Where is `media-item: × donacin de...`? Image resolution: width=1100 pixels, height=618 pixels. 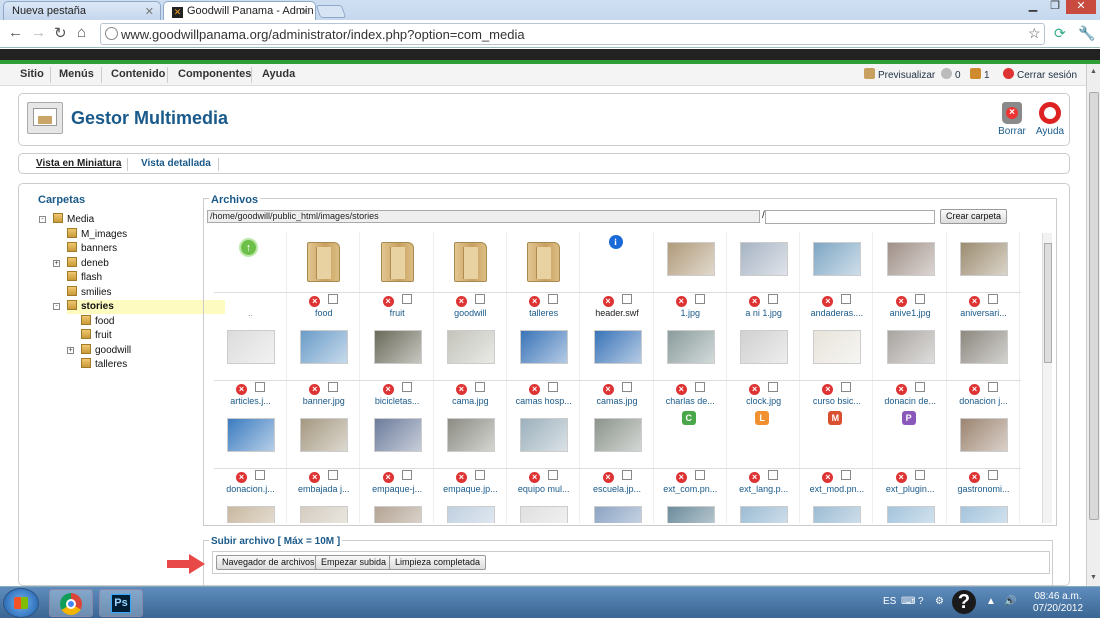
media-item: × donacin de... is located at coordinates (910, 364).